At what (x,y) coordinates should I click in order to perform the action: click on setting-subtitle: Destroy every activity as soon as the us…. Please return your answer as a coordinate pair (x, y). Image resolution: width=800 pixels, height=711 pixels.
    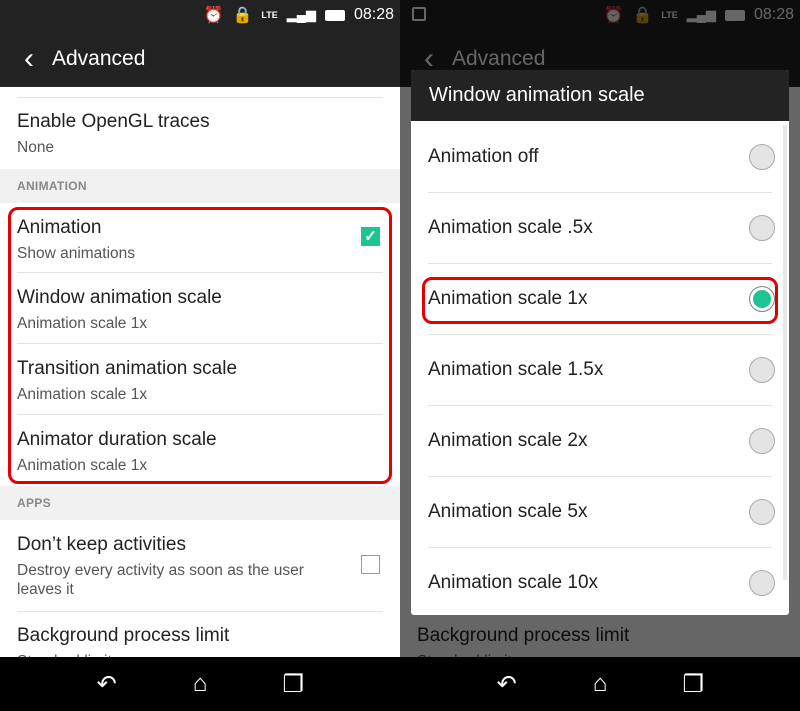
    Looking at the image, I should click on (160, 580).